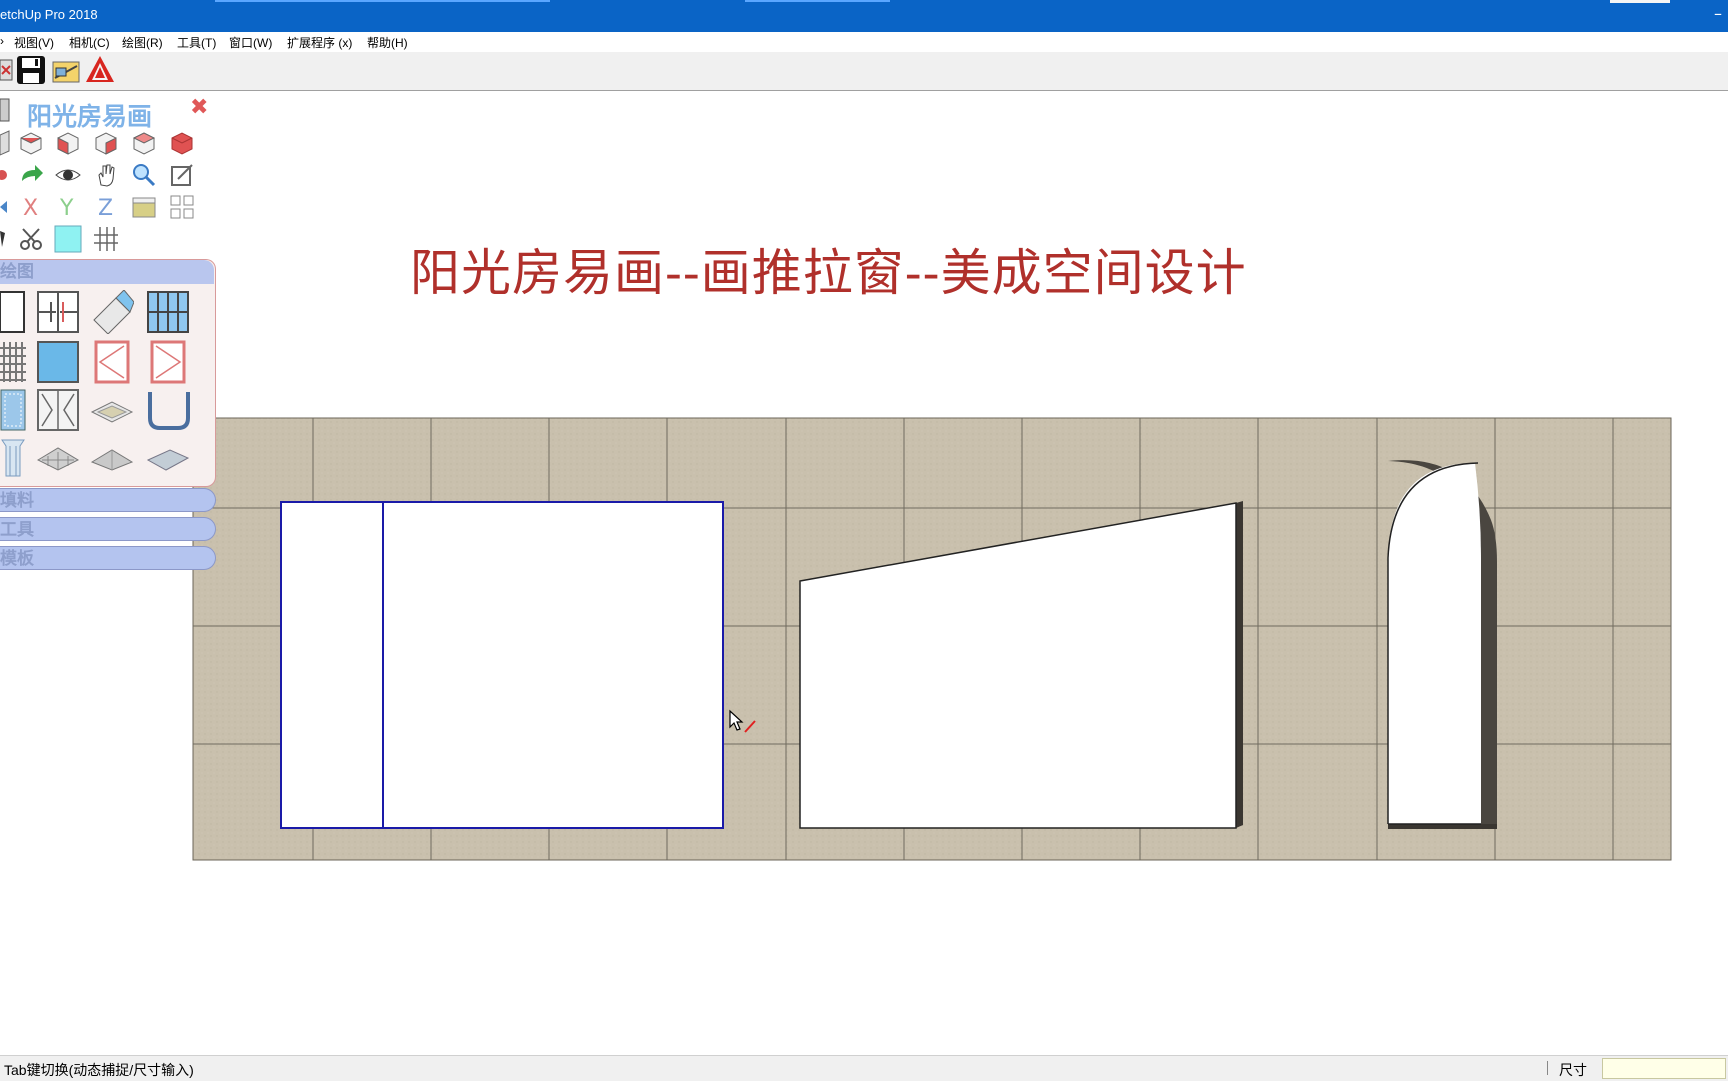  What do you see at coordinates (106, 143) in the screenshot?
I see `view-right-icon` at bounding box center [106, 143].